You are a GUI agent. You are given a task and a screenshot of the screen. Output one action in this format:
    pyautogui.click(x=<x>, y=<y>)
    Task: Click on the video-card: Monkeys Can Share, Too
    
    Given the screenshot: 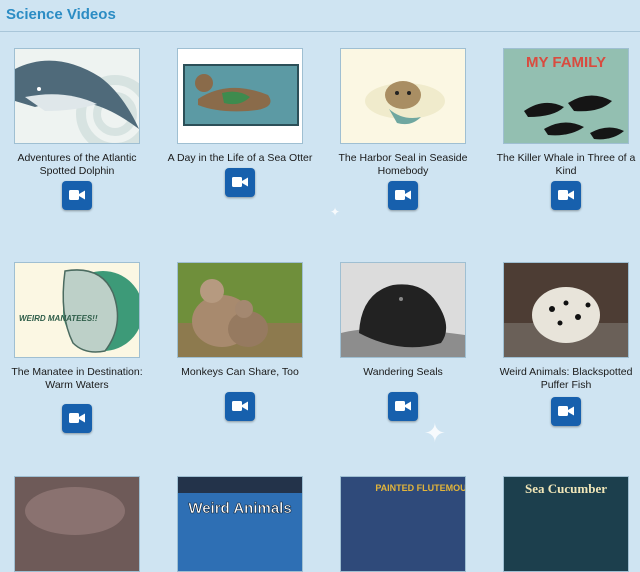 What is the action you would take?
    pyautogui.click(x=240, y=344)
    